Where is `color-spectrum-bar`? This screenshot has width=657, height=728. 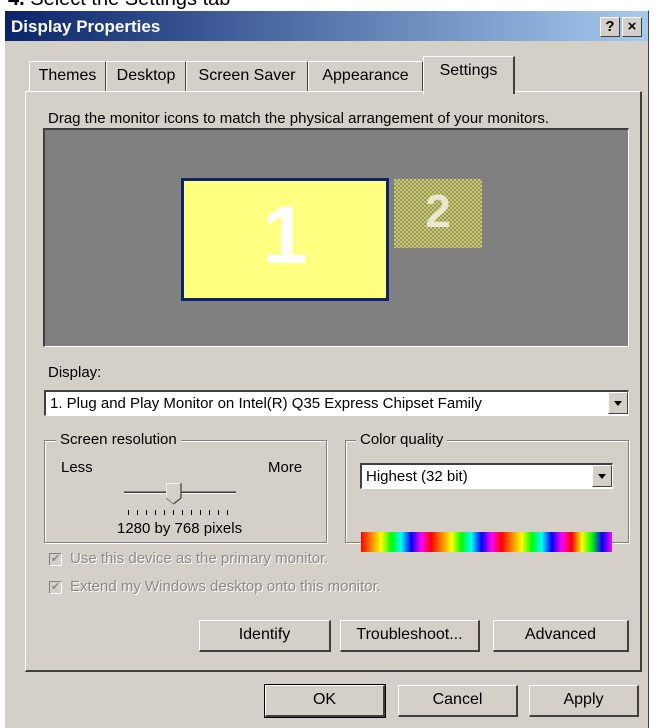 color-spectrum-bar is located at coordinates (486, 542).